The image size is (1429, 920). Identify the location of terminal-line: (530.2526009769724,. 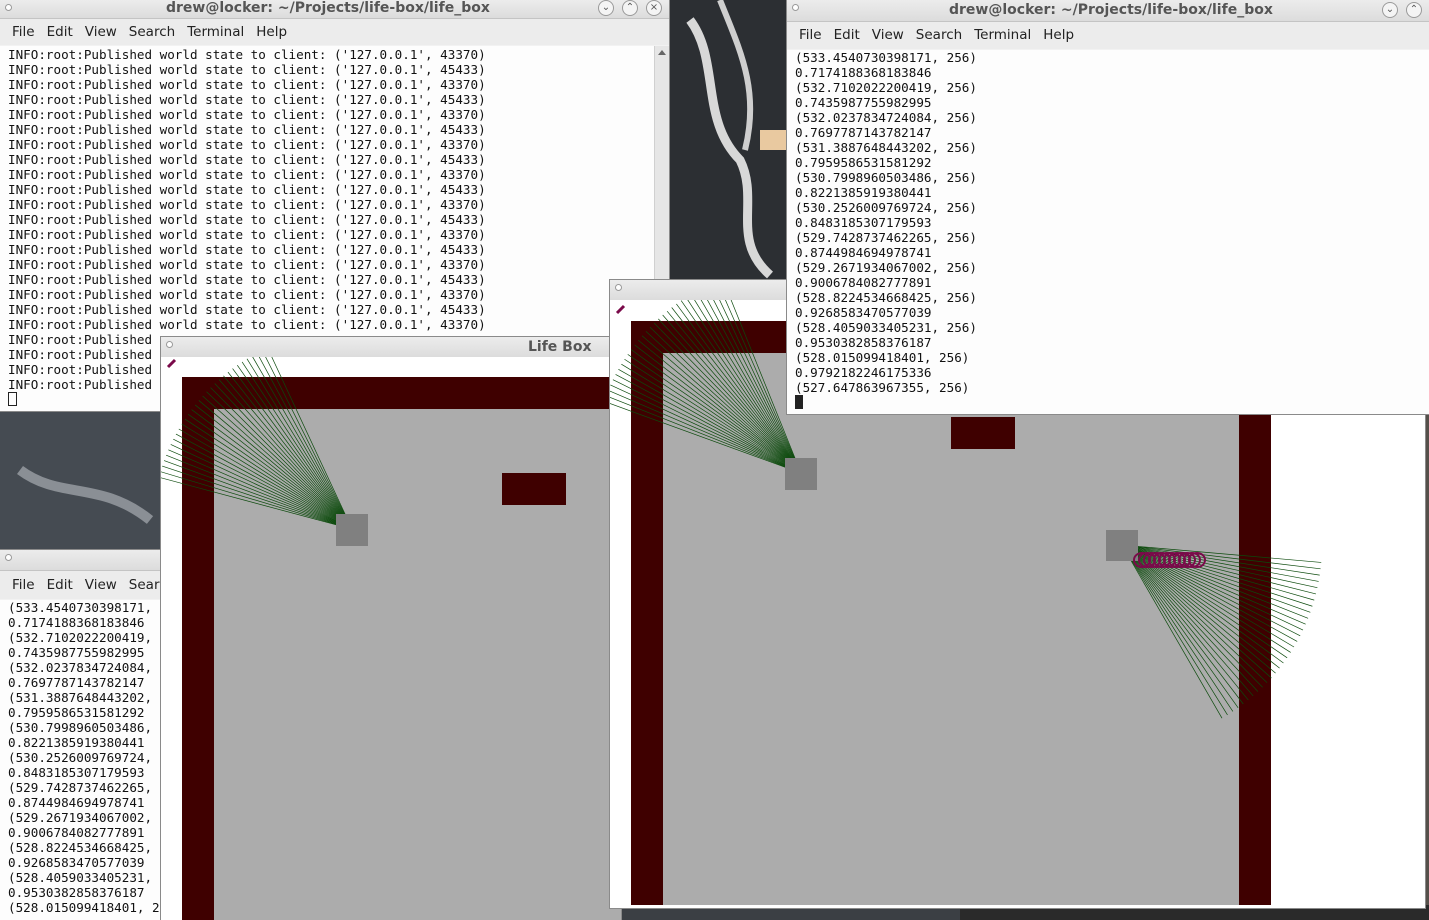
(80, 757).